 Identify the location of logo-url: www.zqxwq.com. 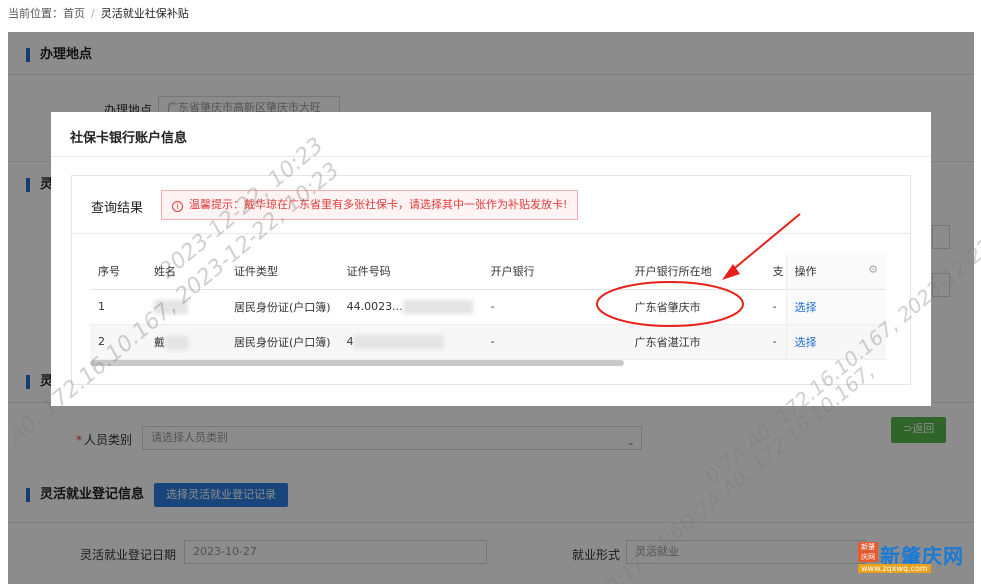
(894, 568).